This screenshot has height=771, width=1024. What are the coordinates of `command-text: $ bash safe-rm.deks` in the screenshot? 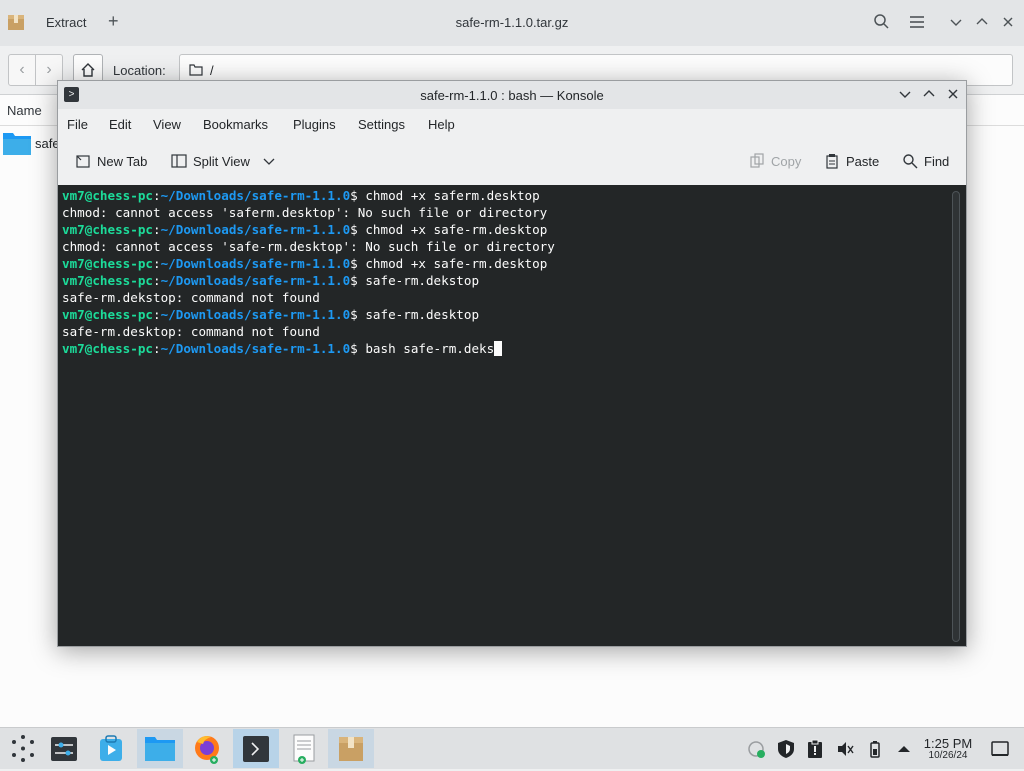 It's located at (422, 348).